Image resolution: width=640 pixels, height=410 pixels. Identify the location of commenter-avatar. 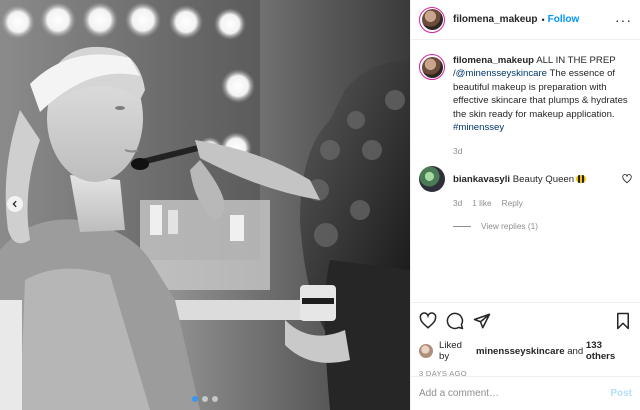
(432, 179).